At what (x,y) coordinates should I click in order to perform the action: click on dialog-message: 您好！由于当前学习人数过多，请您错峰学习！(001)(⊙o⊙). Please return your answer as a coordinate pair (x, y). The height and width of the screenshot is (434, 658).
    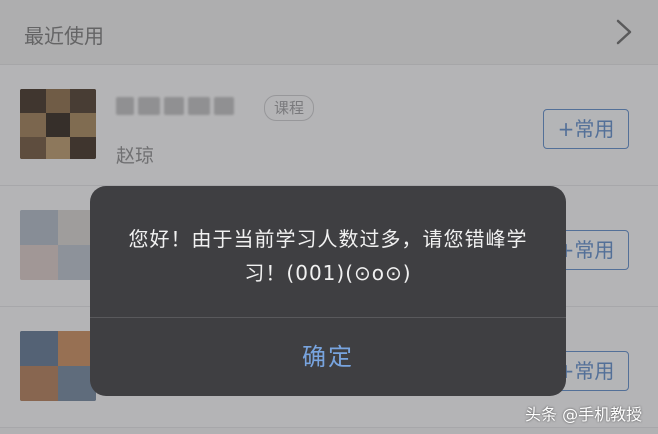
    Looking at the image, I should click on (328, 256).